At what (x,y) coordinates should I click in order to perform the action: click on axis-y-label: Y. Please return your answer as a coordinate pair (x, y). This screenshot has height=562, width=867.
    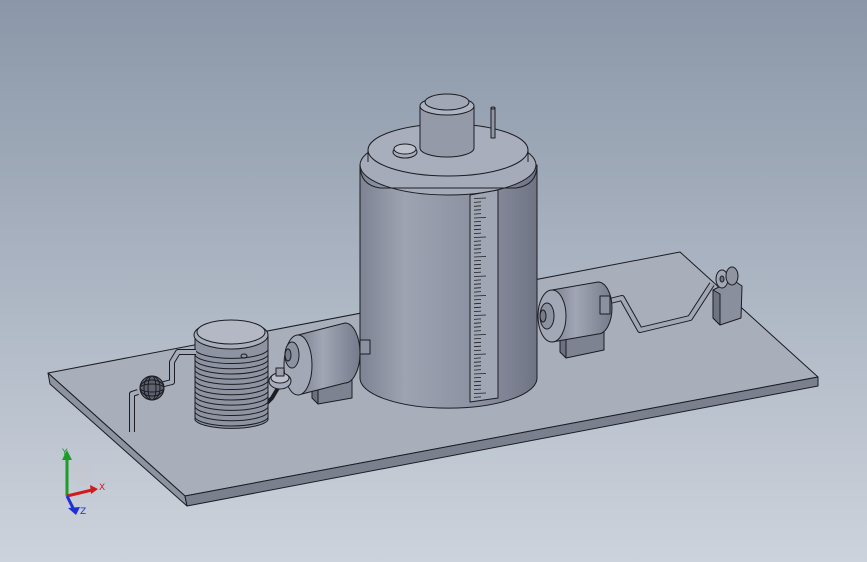
    Looking at the image, I should click on (64, 453).